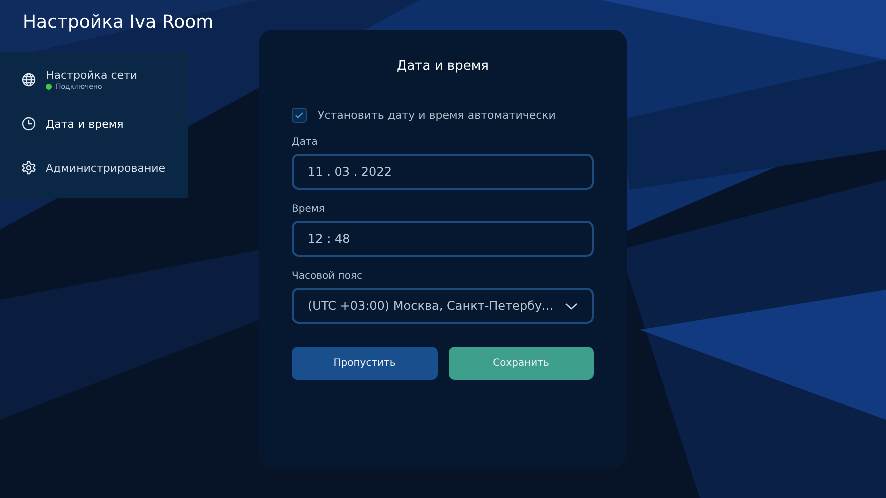 The height and width of the screenshot is (498, 886). I want to click on checkbox-label: Установить дату и время автоматически, so click(437, 115).